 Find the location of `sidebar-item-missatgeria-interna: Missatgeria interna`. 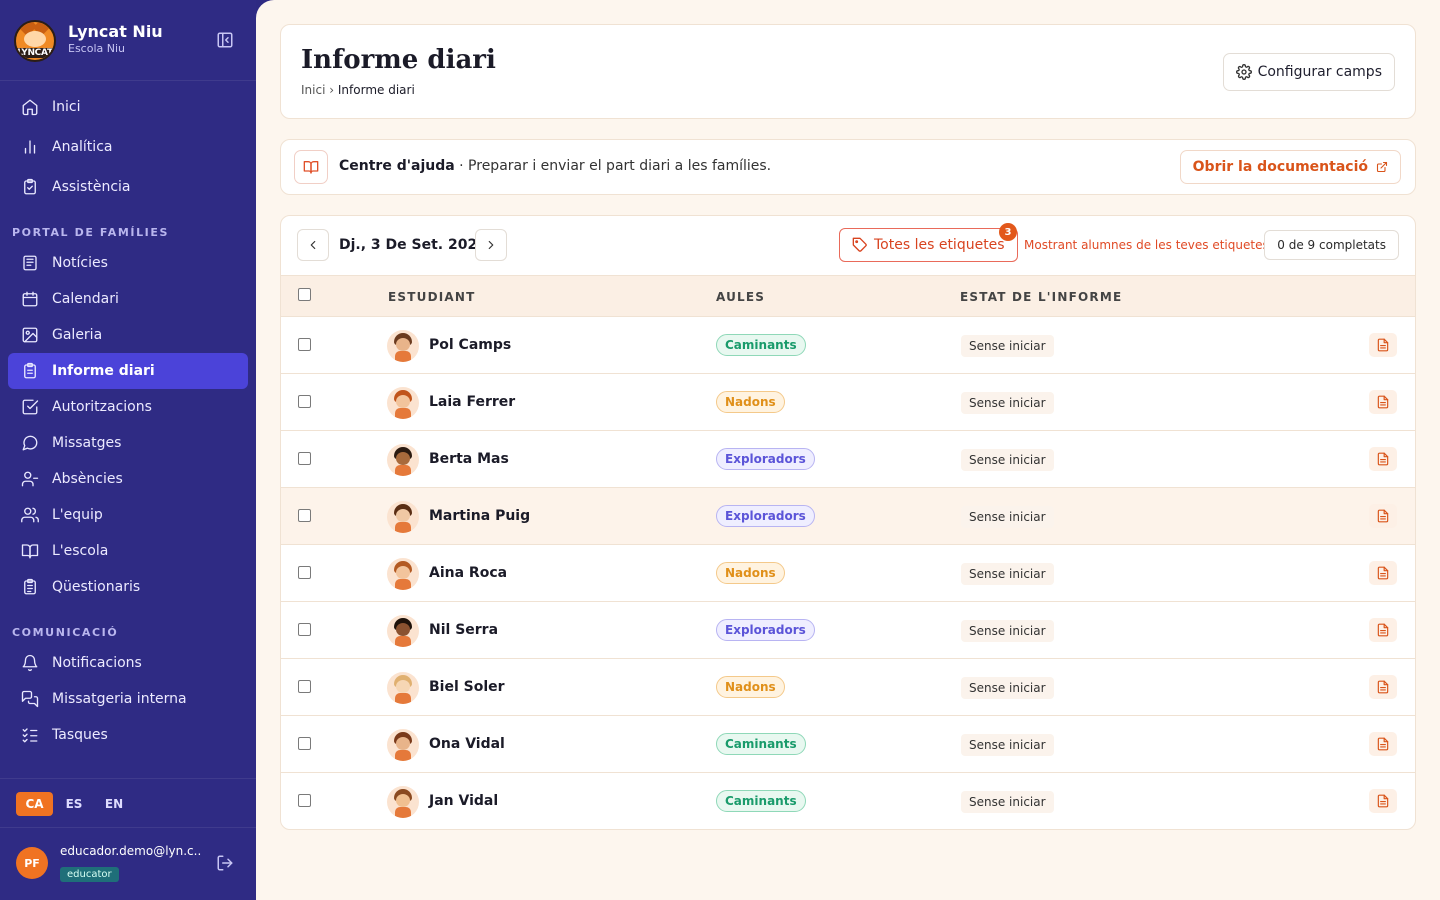

sidebar-item-missatgeria-interna: Missatgeria interna is located at coordinates (128, 699).